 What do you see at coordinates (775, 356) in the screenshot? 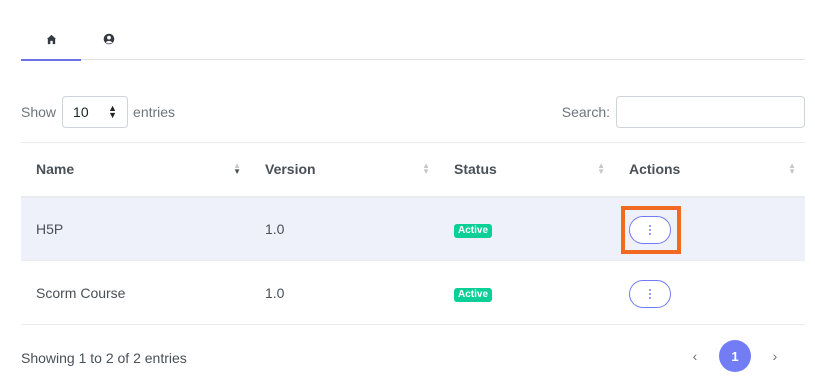
I see `next-page-button: ›` at bounding box center [775, 356].